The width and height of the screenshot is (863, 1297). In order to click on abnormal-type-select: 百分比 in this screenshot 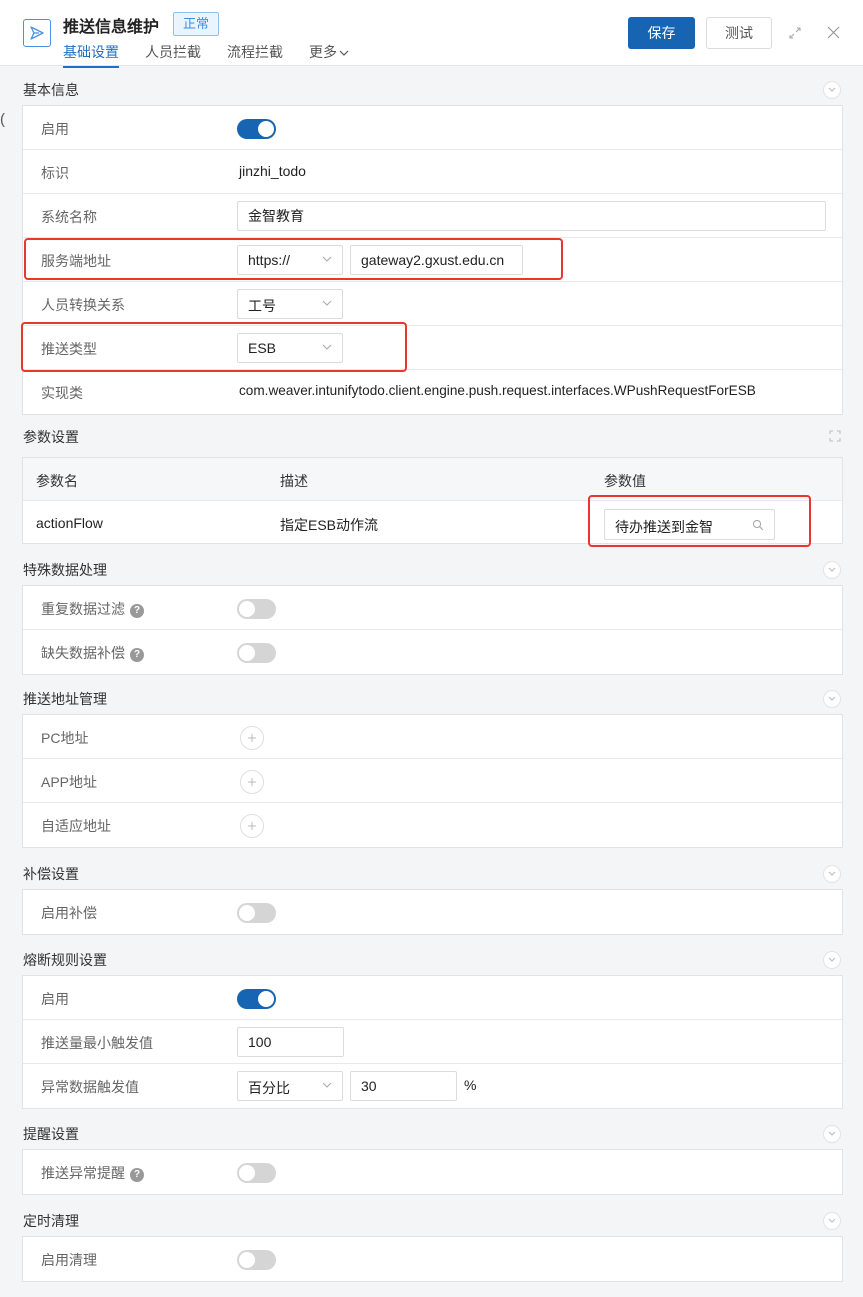, I will do `click(290, 1086)`.